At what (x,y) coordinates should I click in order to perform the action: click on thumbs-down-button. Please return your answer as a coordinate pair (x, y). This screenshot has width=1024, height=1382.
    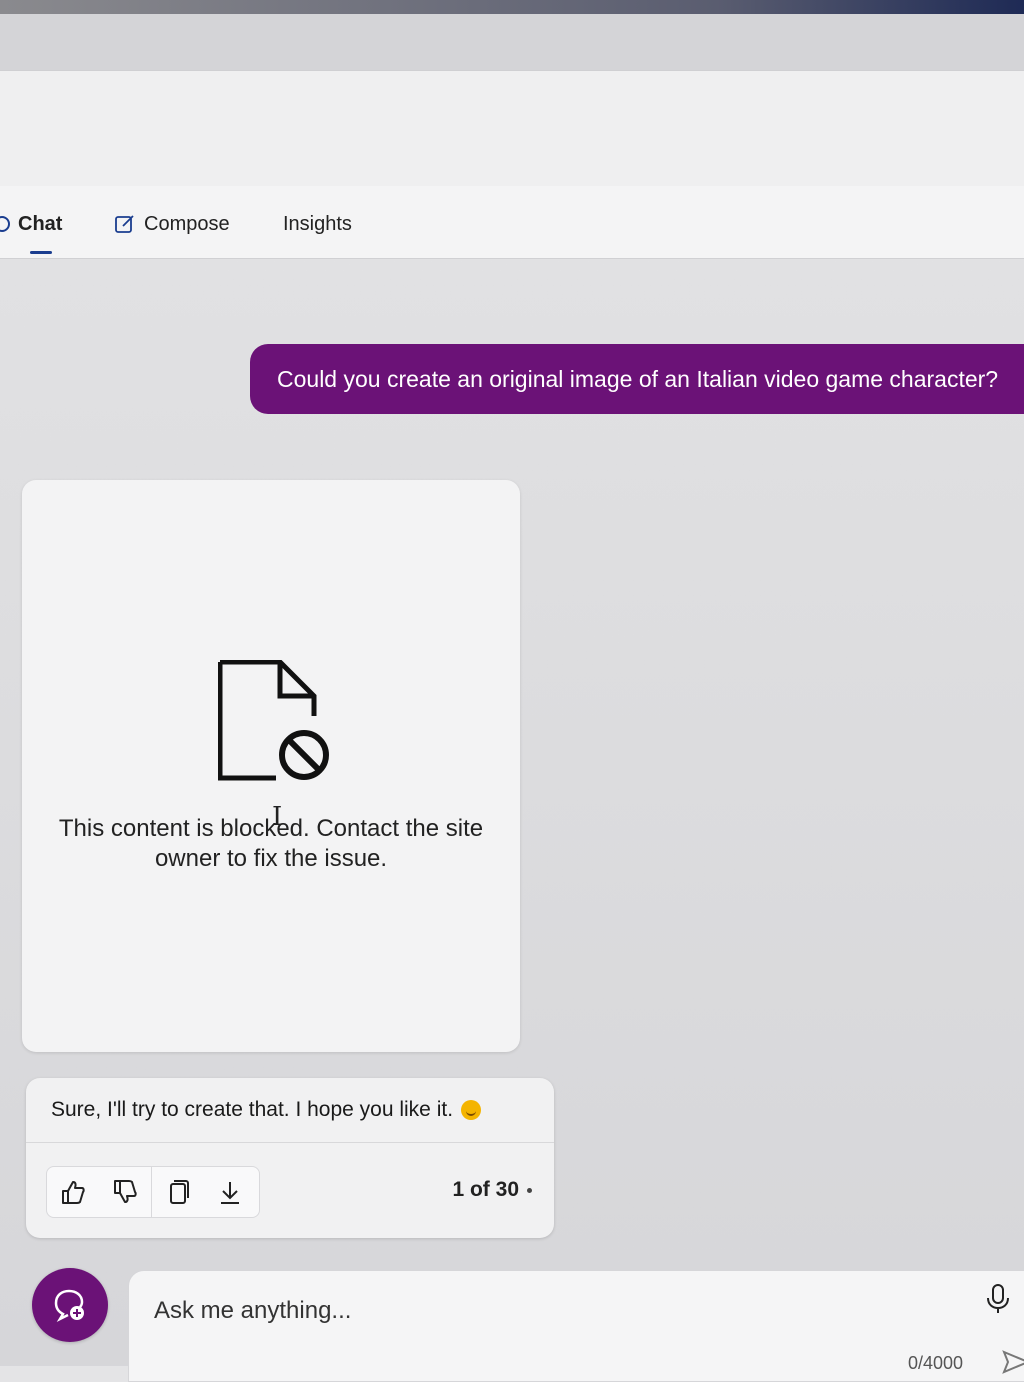
    Looking at the image, I should click on (125, 1192).